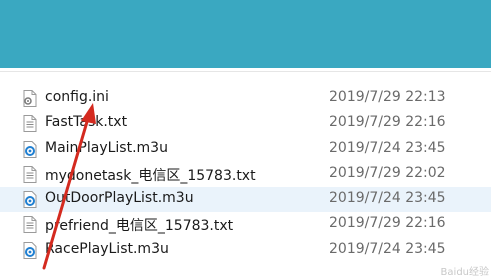  Describe the element at coordinates (86, 122) in the screenshot. I see `file-name: FastTask.txt` at that location.